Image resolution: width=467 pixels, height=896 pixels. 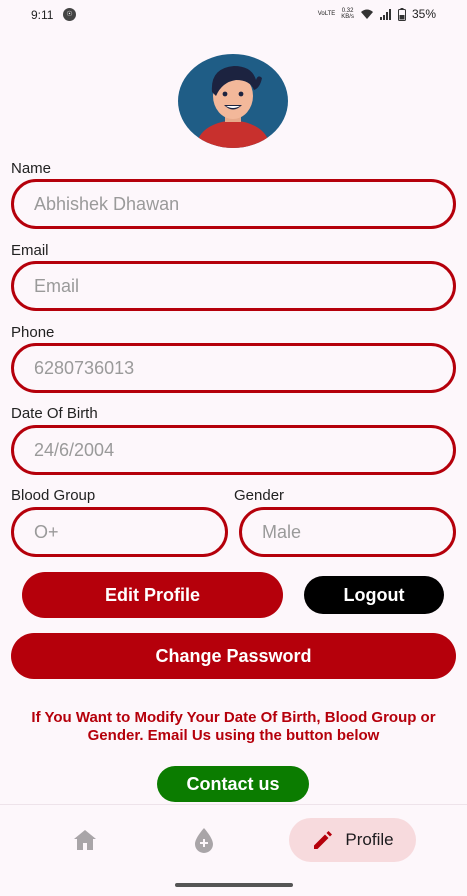 What do you see at coordinates (323, 840) in the screenshot?
I see `pencil-icon` at bounding box center [323, 840].